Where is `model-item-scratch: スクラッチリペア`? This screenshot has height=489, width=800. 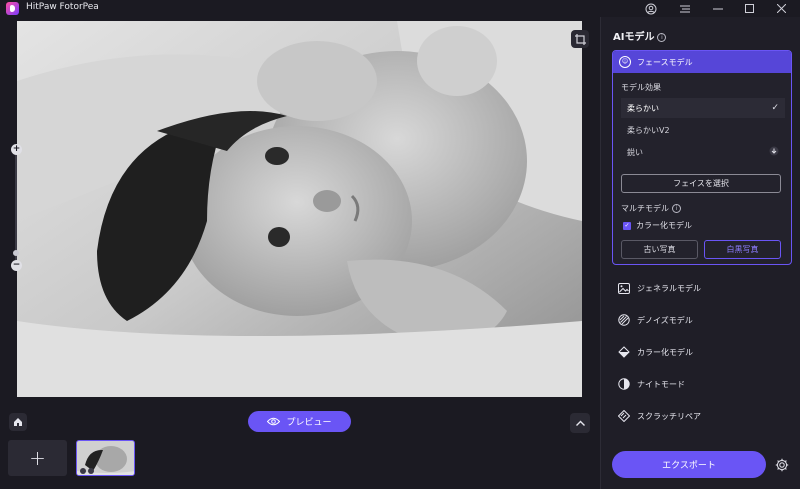
model-item-scratch: スクラッチリペア is located at coordinates (659, 416).